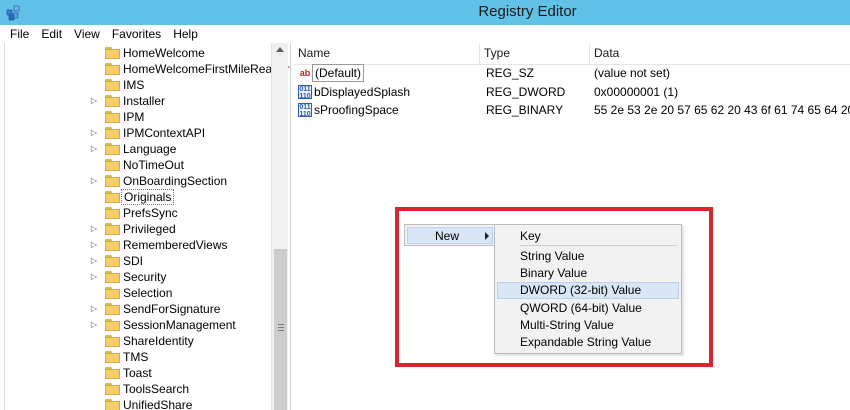 The width and height of the screenshot is (850, 410). What do you see at coordinates (19, 34) in the screenshot?
I see `menu-file: File` at bounding box center [19, 34].